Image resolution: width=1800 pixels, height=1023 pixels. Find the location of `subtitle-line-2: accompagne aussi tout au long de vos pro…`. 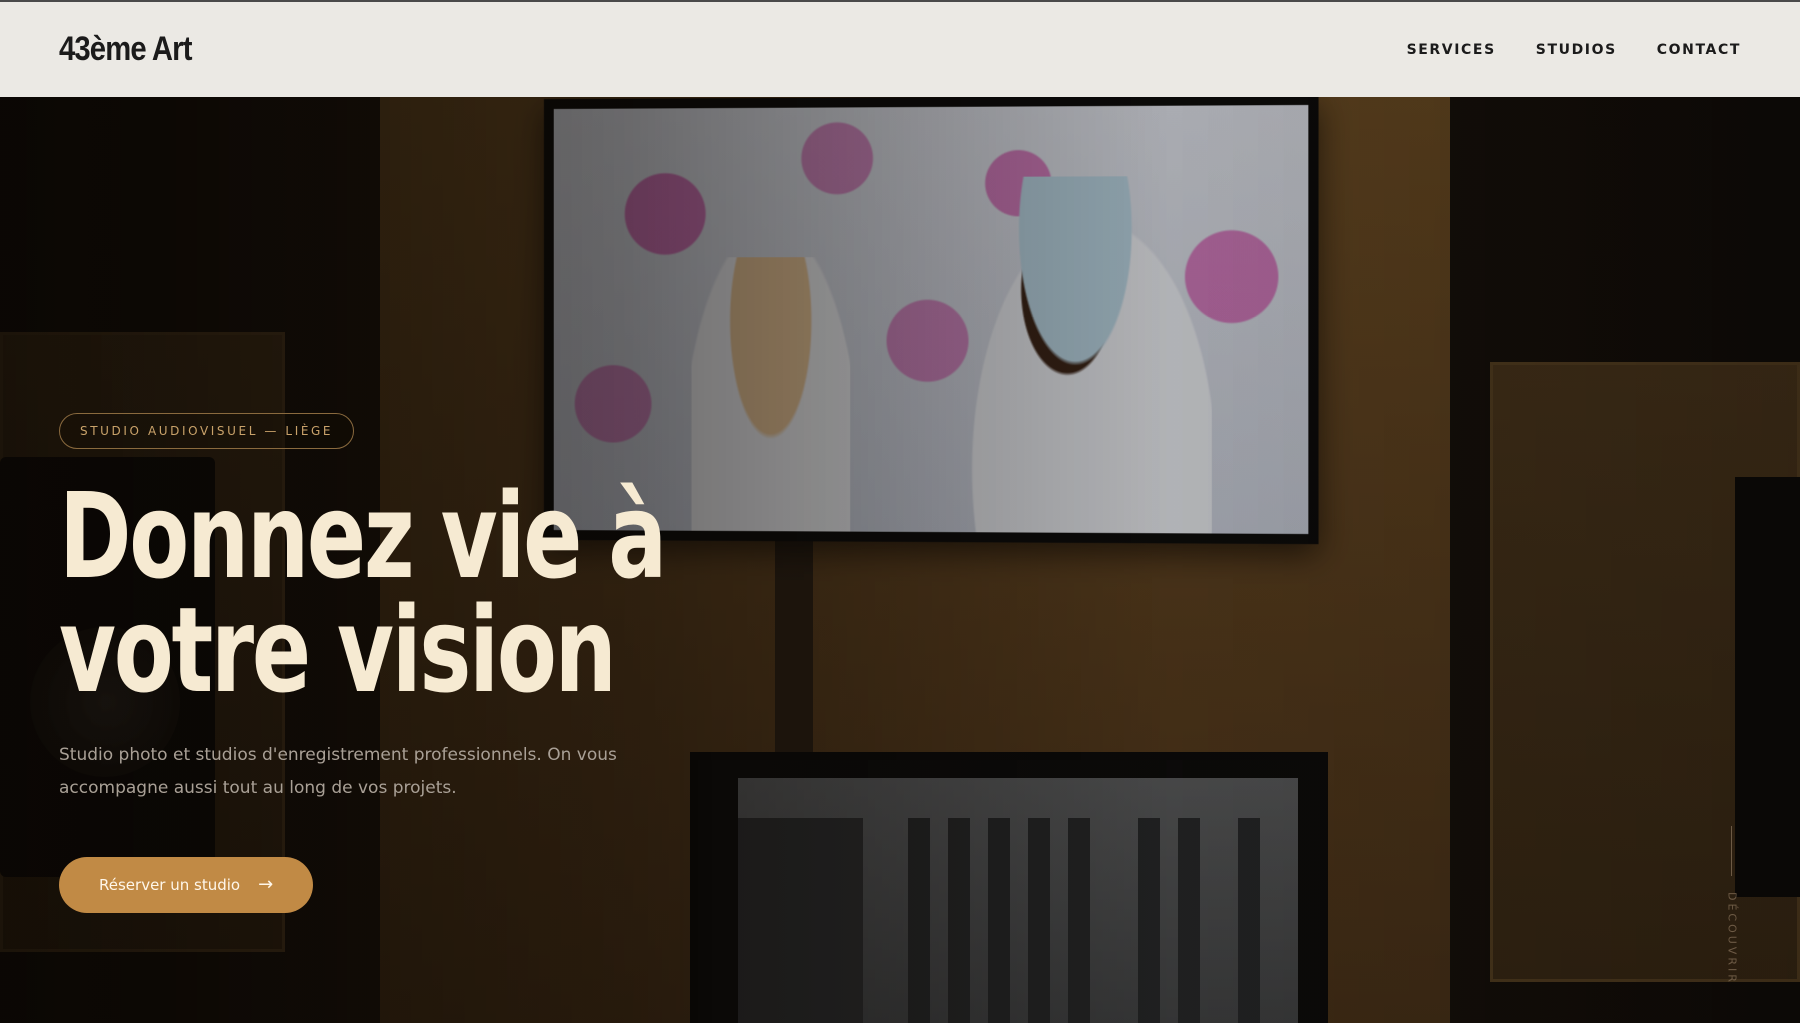

subtitle-line-2: accompagne aussi tout au long de vos pro… is located at coordinates (258, 788).